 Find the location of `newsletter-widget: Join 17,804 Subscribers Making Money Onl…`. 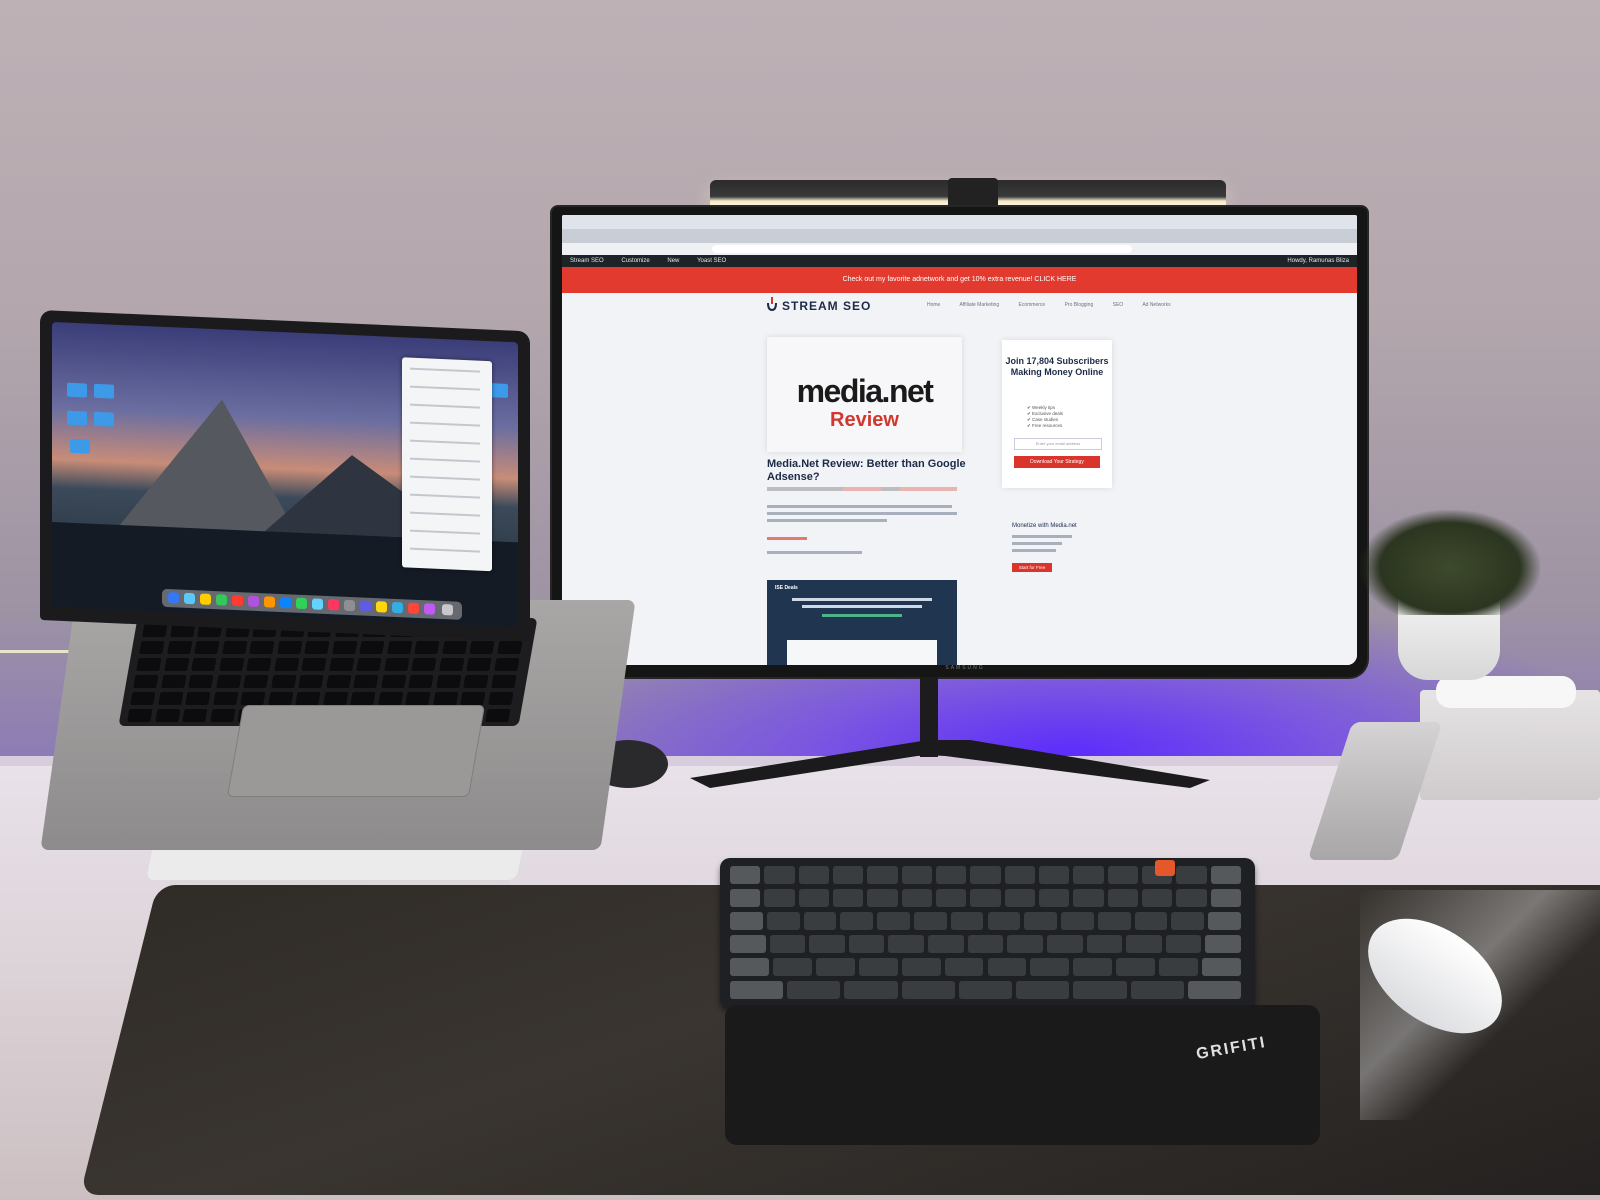

newsletter-widget: Join 17,804 Subscribers Making Money Onl… is located at coordinates (1057, 414).